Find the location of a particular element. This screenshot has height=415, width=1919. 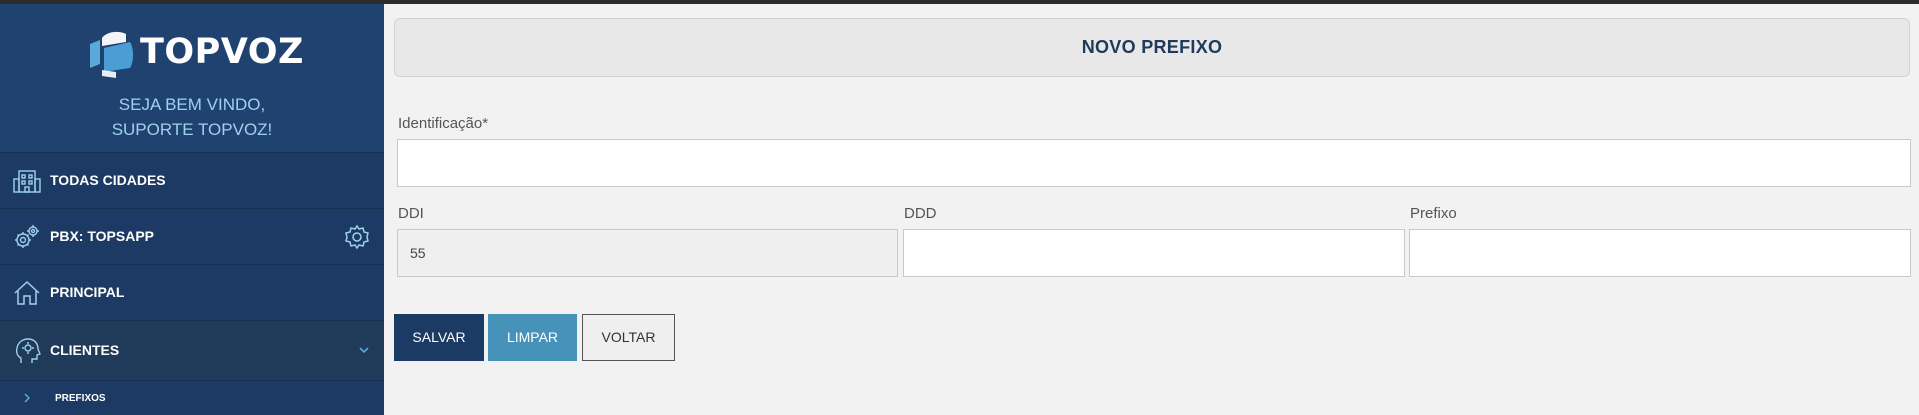

welcome-message: SEJA BEM VINDO, SUPORTE TOPVOZ! is located at coordinates (192, 117).